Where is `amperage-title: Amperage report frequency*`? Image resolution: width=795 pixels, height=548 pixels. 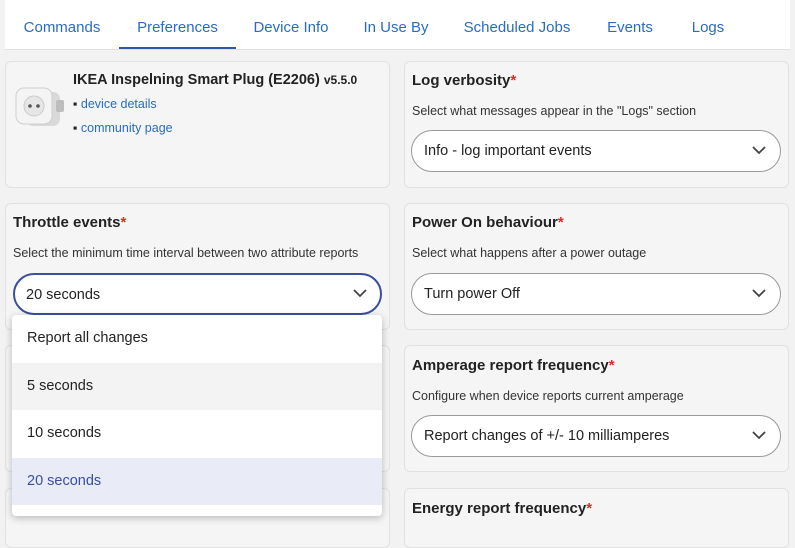 amperage-title: Amperage report frequency* is located at coordinates (513, 365).